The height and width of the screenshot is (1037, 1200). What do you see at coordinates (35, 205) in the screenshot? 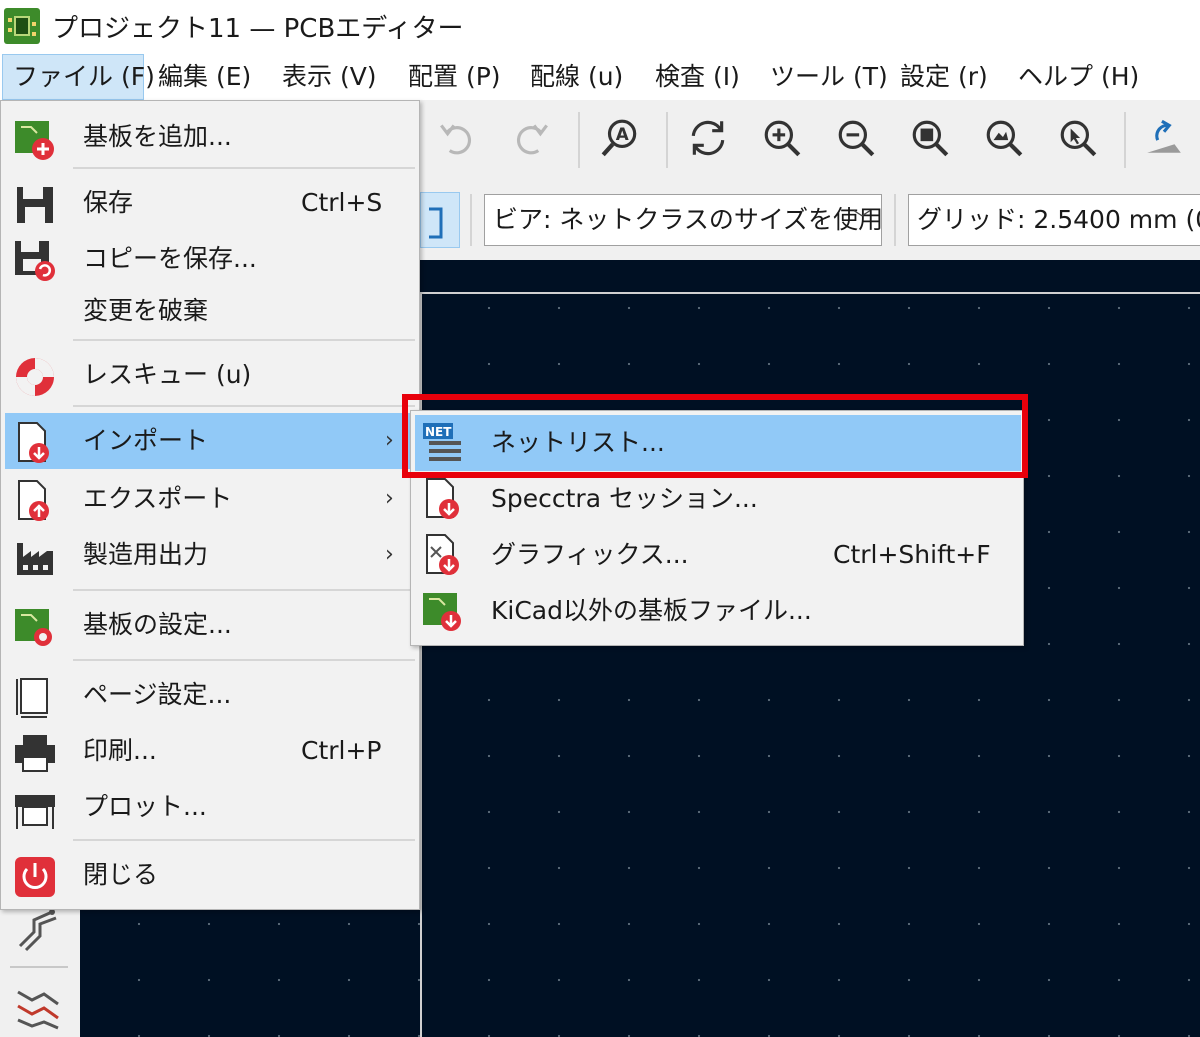
I see `save-icon` at bounding box center [35, 205].